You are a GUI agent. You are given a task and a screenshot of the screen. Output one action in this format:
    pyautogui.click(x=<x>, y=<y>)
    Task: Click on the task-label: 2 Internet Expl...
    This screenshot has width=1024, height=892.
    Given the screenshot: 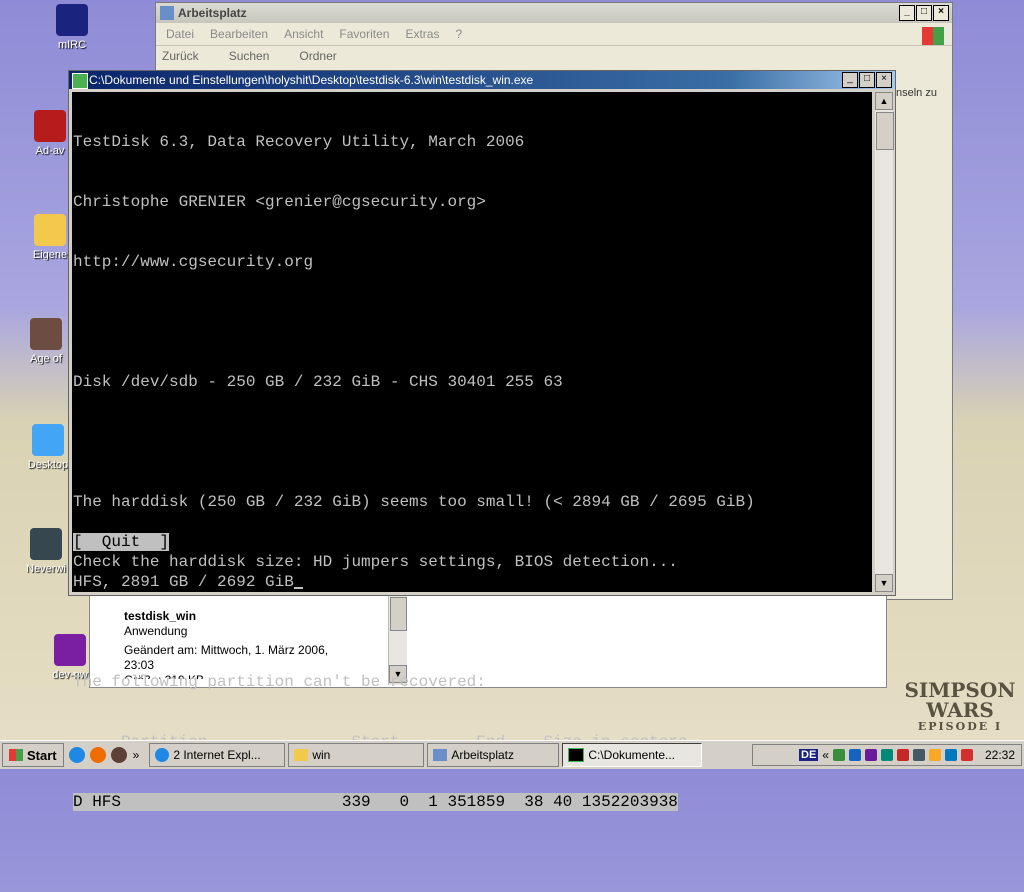 What is the action you would take?
    pyautogui.click(x=217, y=755)
    